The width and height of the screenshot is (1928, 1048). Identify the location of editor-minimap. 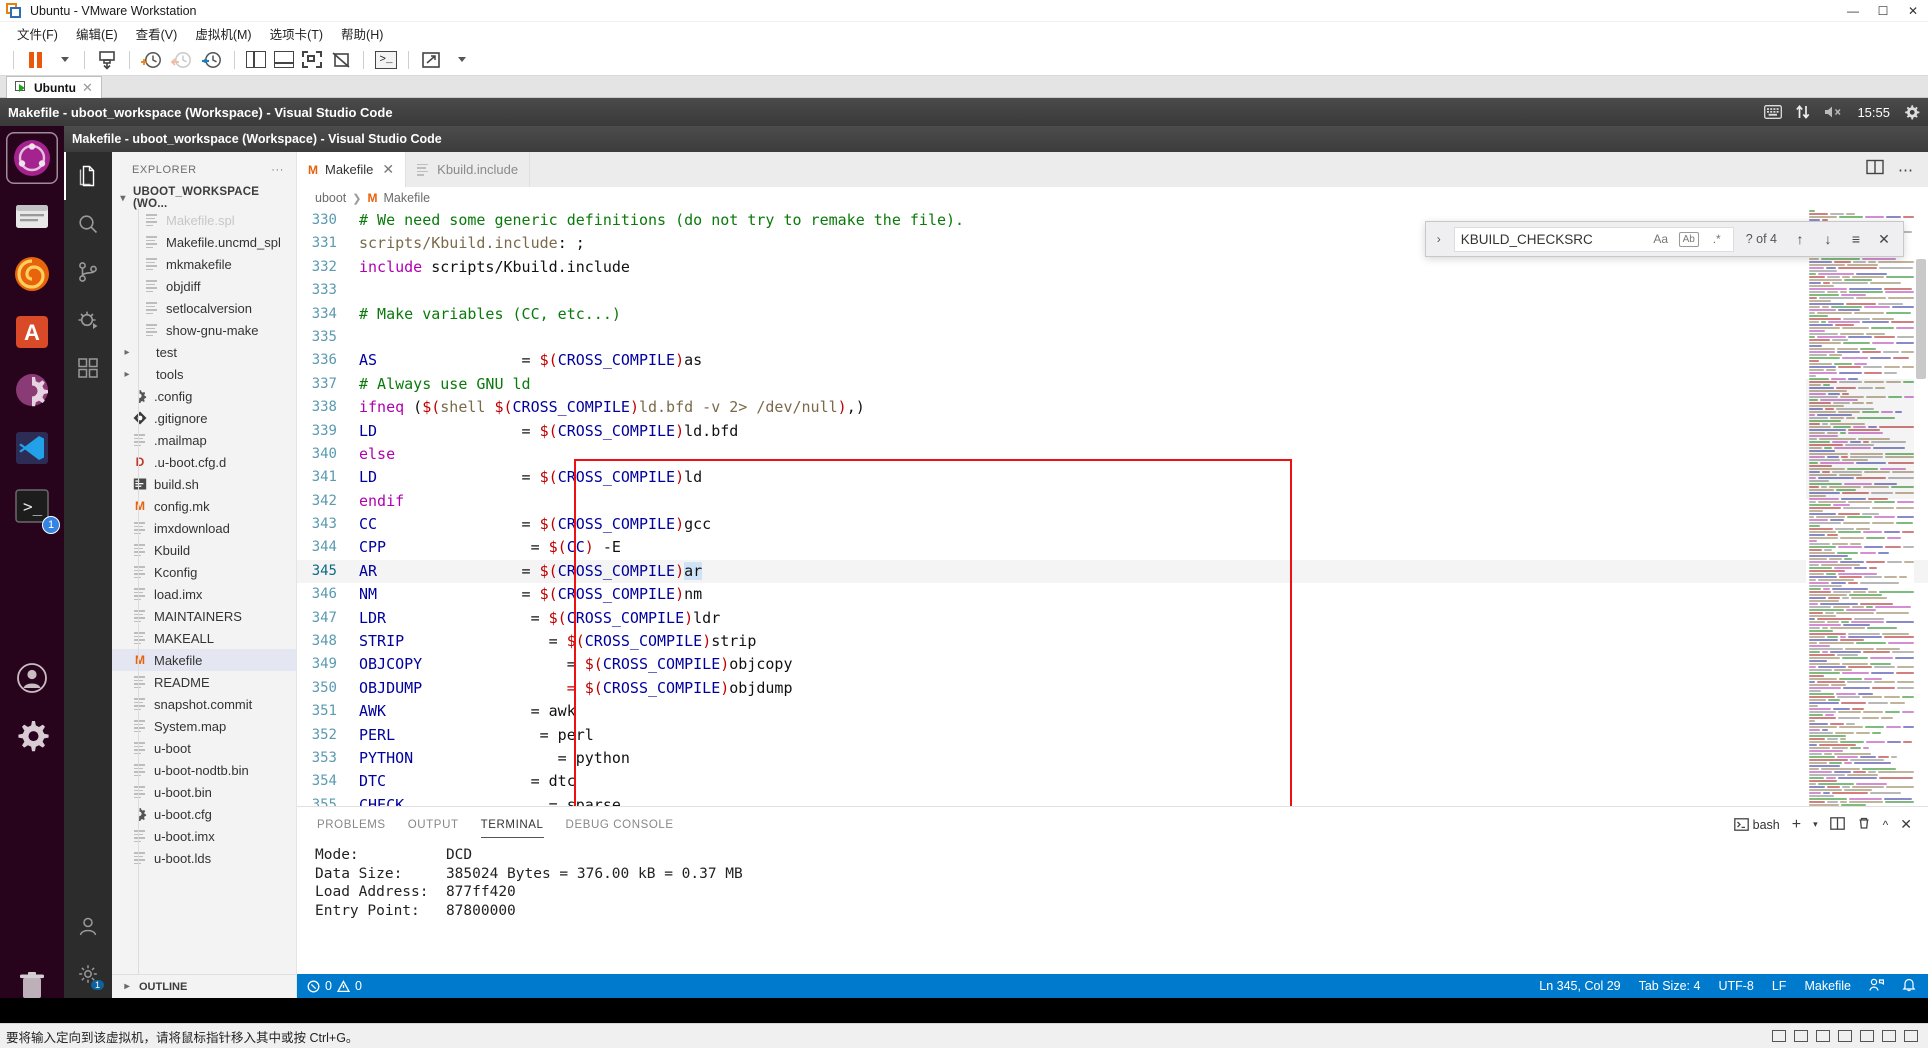
(1860, 507).